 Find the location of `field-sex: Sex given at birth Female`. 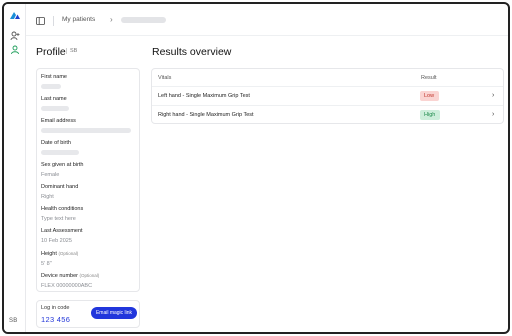

field-sex: Sex given at birth Female is located at coordinates (89, 170).